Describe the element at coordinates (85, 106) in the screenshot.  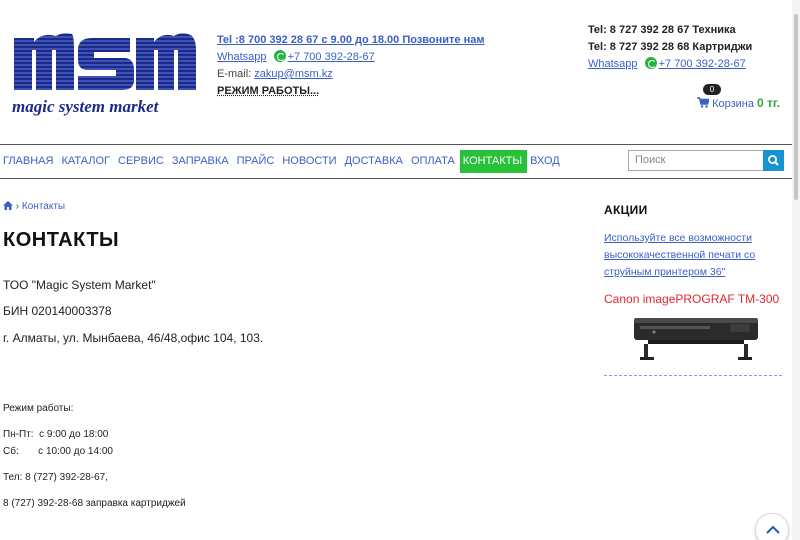
I see `logo-tagline: magic system market` at that location.